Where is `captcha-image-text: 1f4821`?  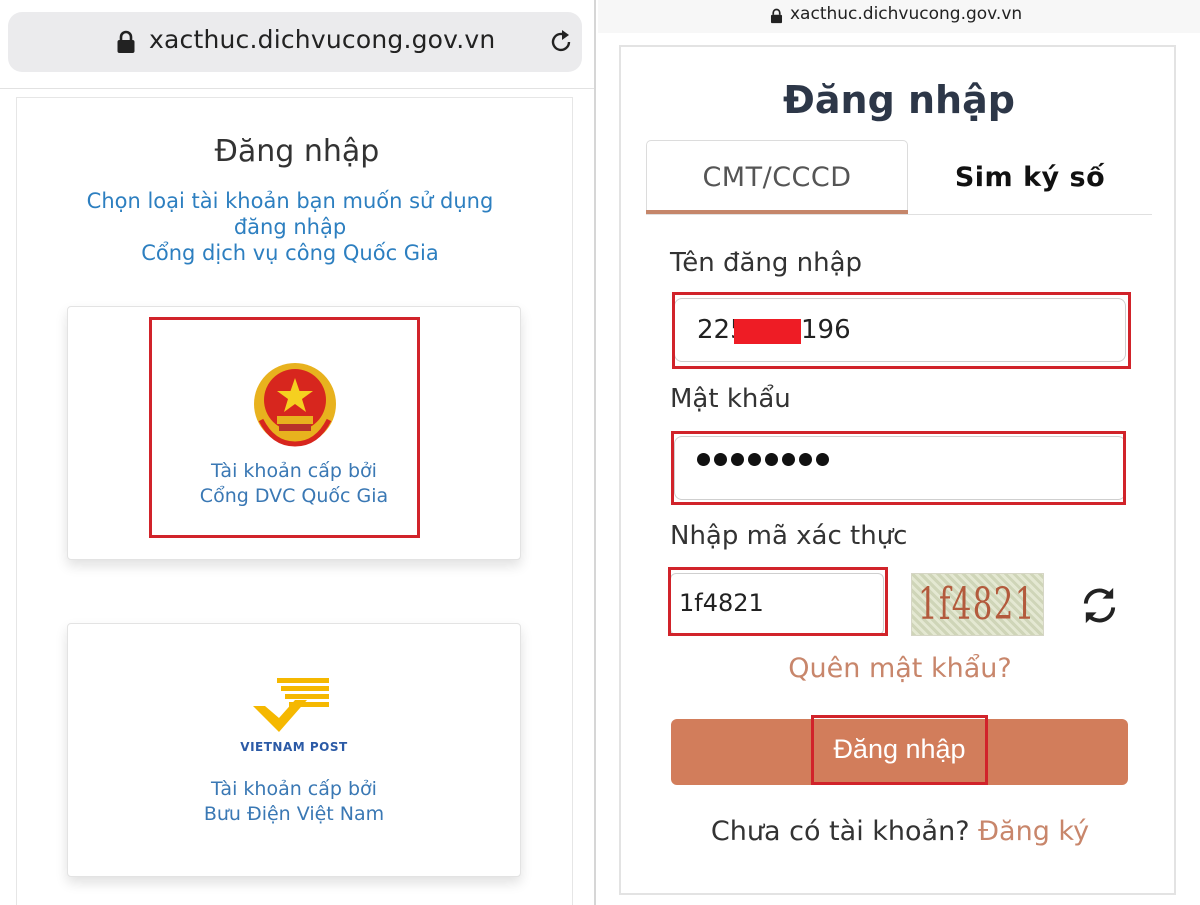 captcha-image-text: 1f4821 is located at coordinates (977, 604).